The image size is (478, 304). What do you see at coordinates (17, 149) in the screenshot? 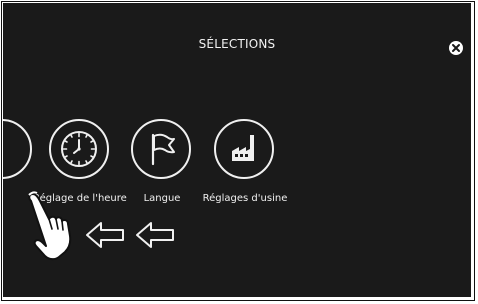
I see `partial-circle-icon` at bounding box center [17, 149].